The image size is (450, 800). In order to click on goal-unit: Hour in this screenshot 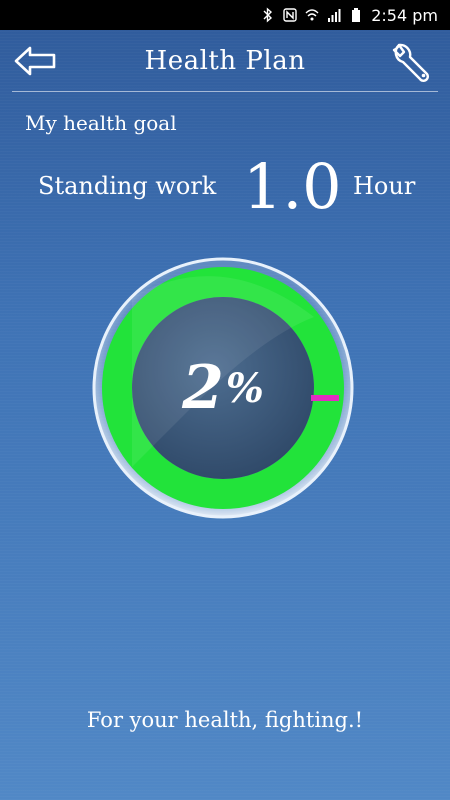, I will do `click(384, 186)`.